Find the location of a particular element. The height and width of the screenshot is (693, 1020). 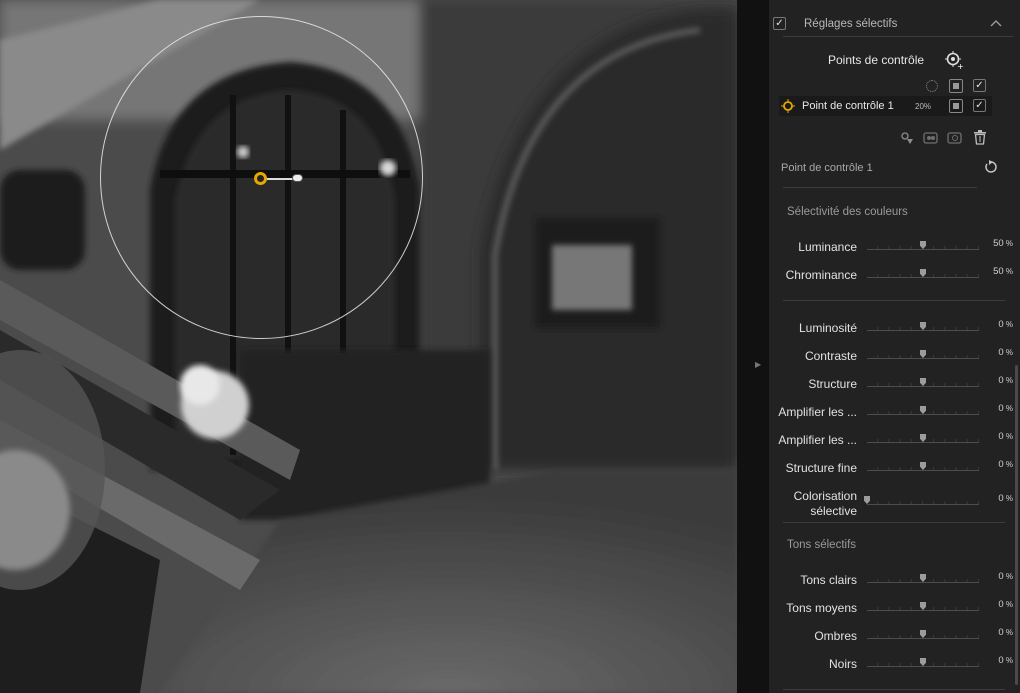

opacity-column-icon is located at coordinates (932, 86).